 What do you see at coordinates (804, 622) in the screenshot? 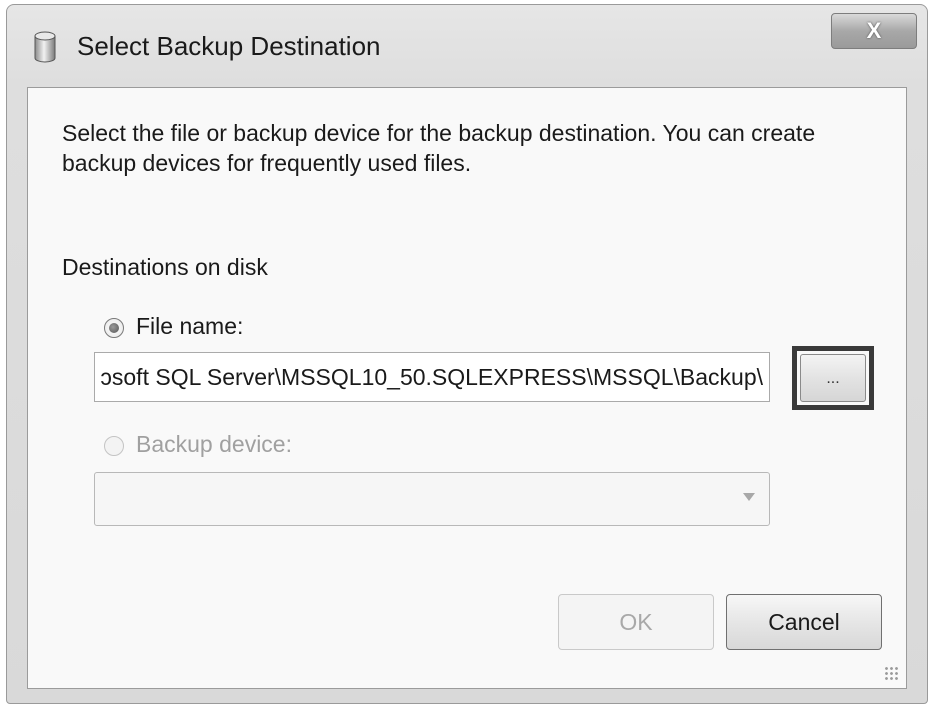
I see `cancel-button: Cancel` at bounding box center [804, 622].